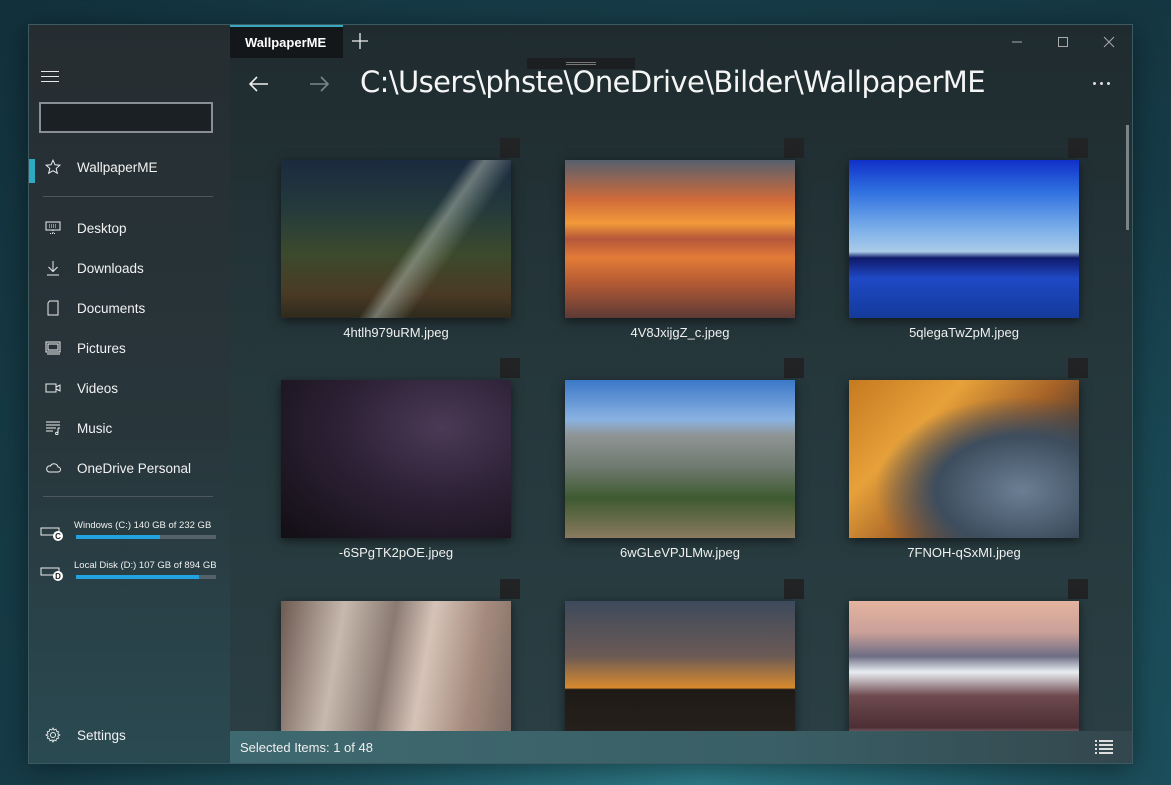 This screenshot has height=785, width=1171. I want to click on back-button, so click(261, 84).